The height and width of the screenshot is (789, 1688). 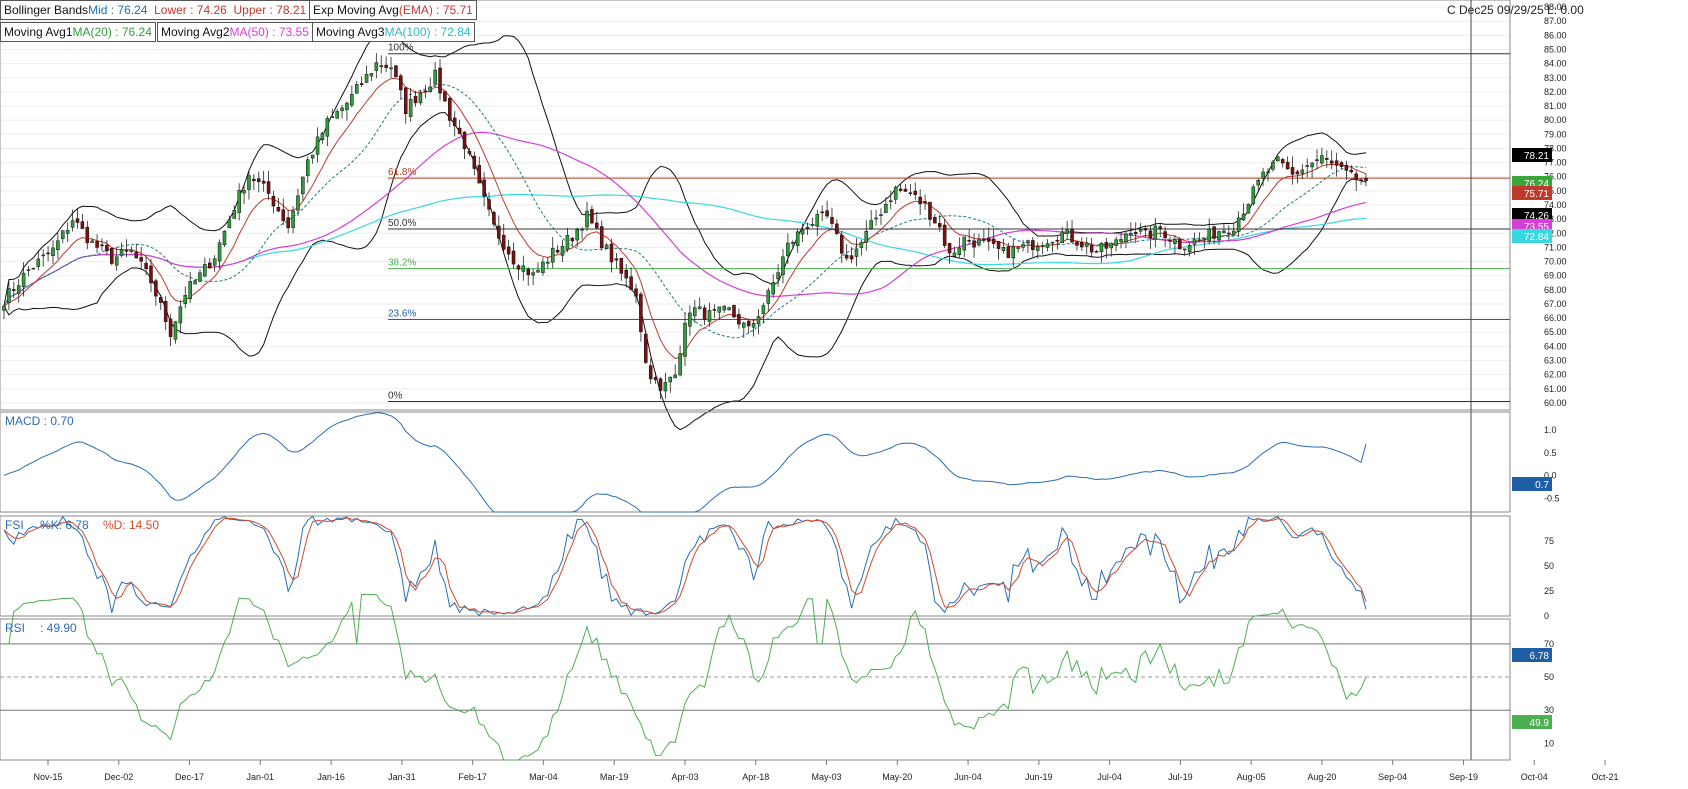 I want to click on ma3-value: MA(100) : 72.84, so click(x=427, y=32).